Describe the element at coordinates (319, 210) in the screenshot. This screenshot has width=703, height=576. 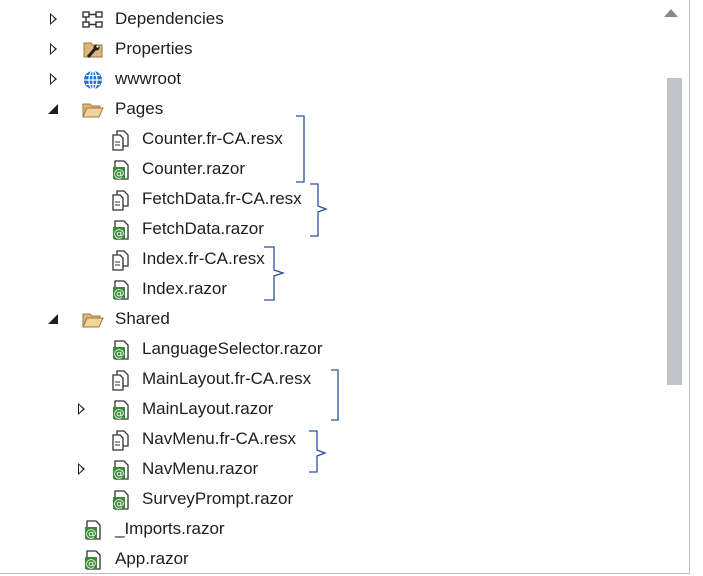
I see `brace-fetchdata` at that location.